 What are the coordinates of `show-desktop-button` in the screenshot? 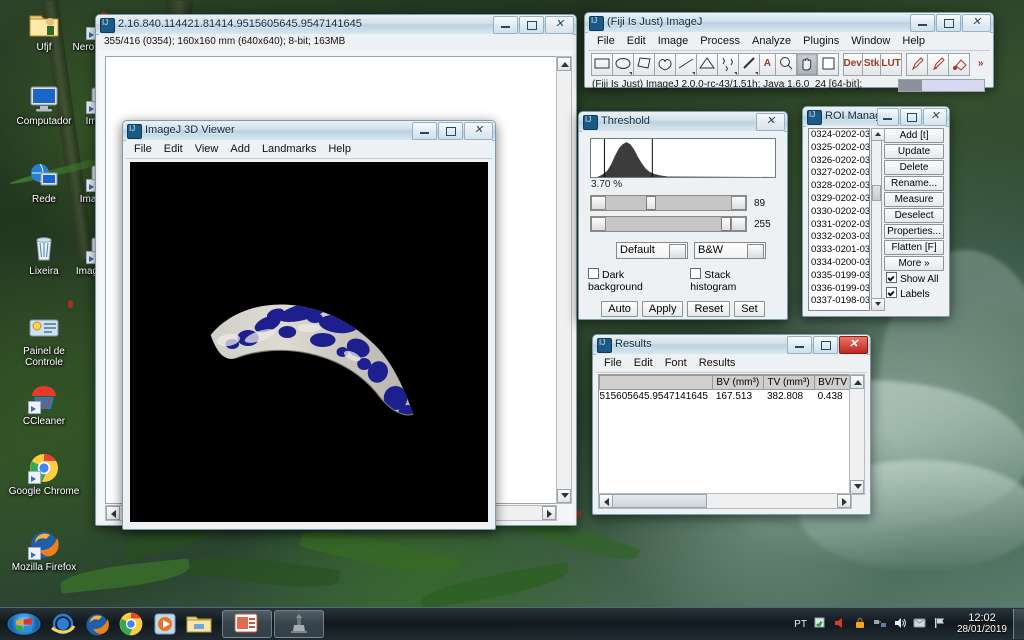 It's located at (1018, 624).